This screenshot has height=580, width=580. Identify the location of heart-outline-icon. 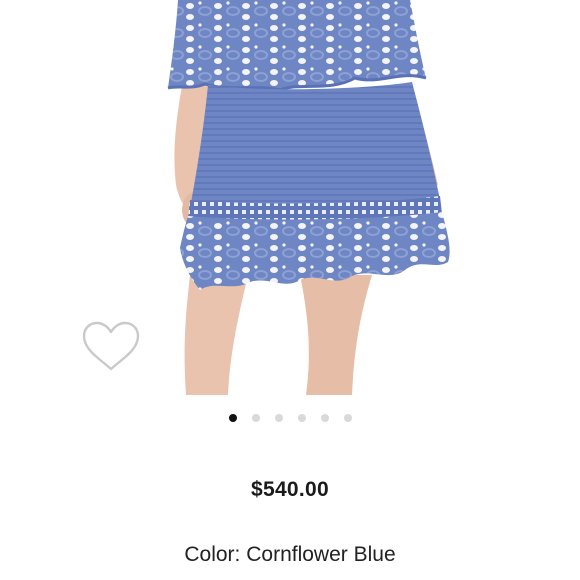
(111, 346).